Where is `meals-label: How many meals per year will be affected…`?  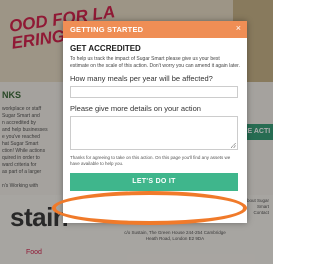 meals-label: How many meals per year will be affected… is located at coordinates (141, 78).